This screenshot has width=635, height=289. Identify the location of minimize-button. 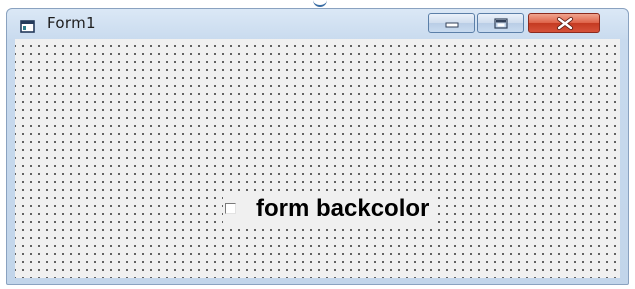
(451, 23).